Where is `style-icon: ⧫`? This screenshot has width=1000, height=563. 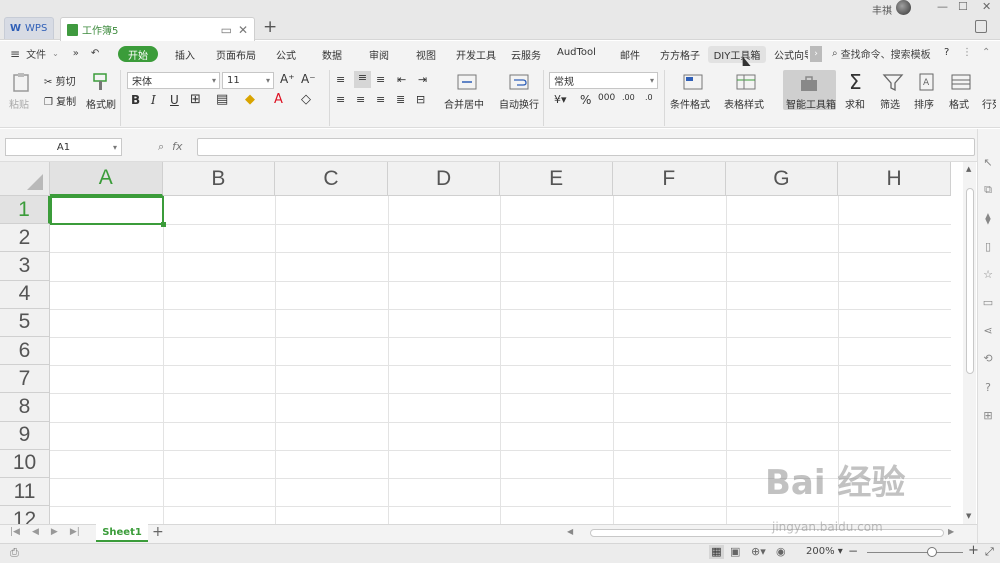
style-icon: ⧫ is located at coordinates (988, 218).